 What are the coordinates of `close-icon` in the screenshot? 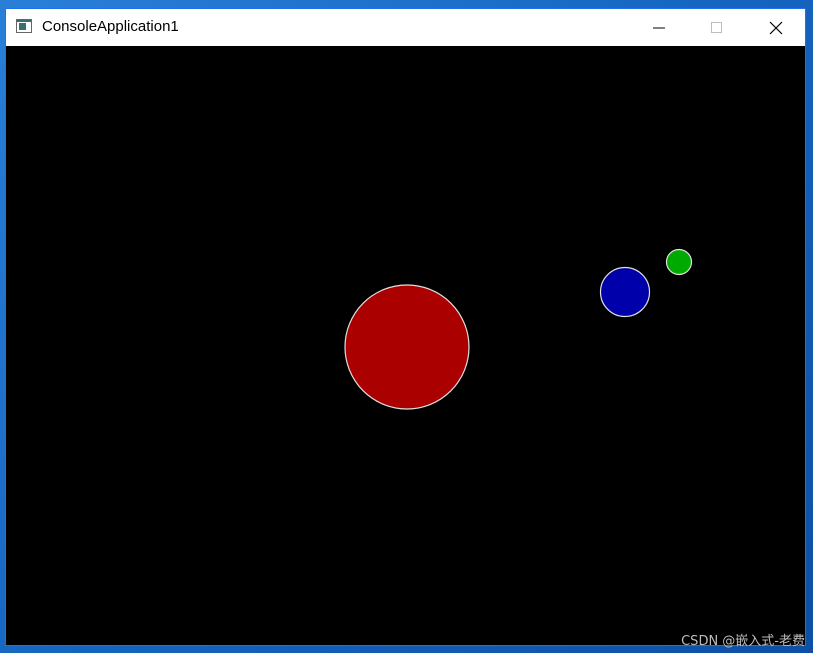 It's located at (776, 27).